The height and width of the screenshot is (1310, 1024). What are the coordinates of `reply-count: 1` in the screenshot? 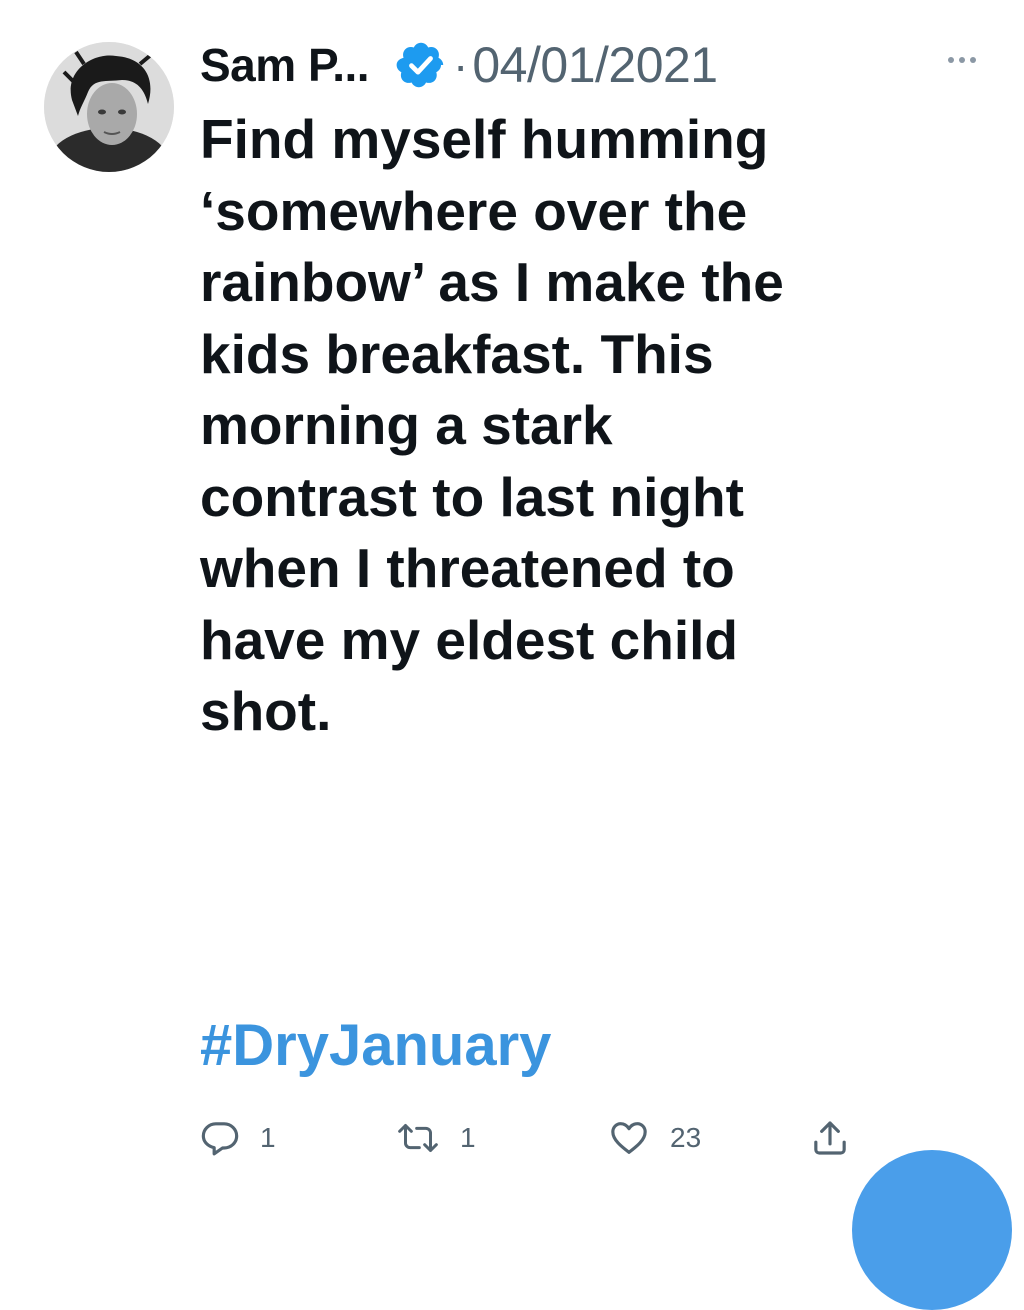 It's located at (268, 1137).